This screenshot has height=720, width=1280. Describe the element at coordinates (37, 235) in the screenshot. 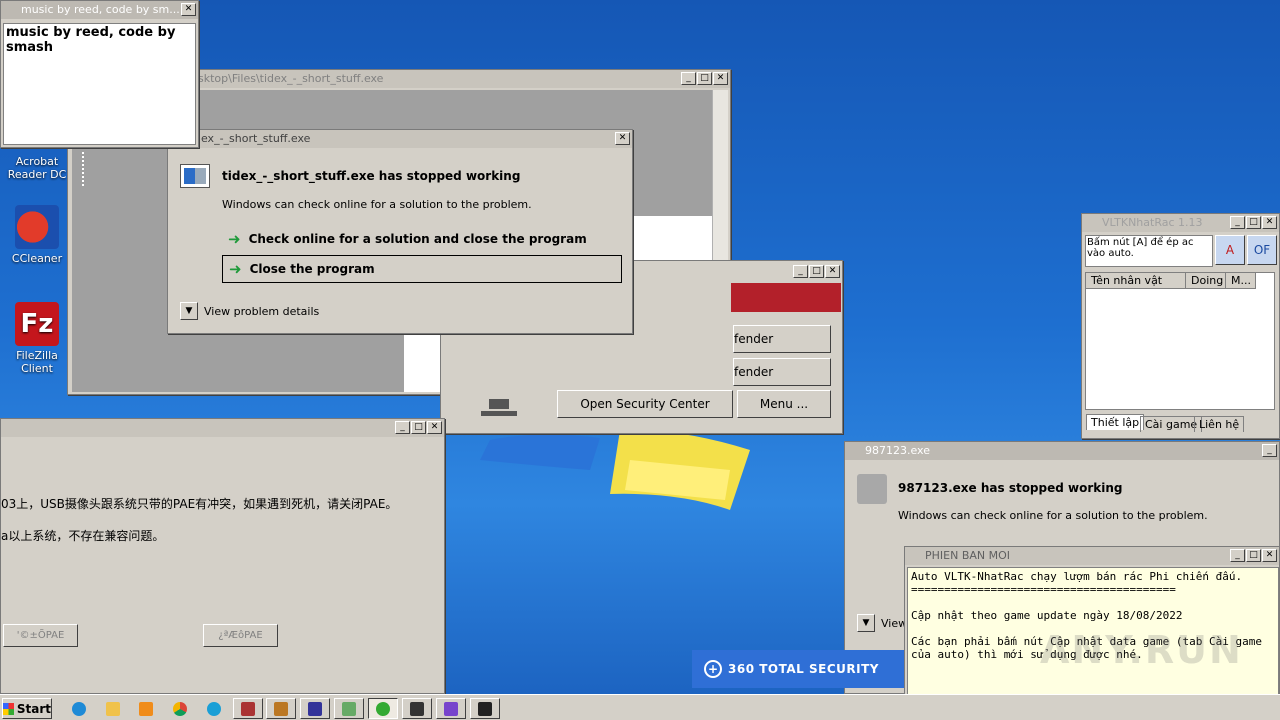

I see `desktop-icon-ccleaner: CCleaner` at that location.